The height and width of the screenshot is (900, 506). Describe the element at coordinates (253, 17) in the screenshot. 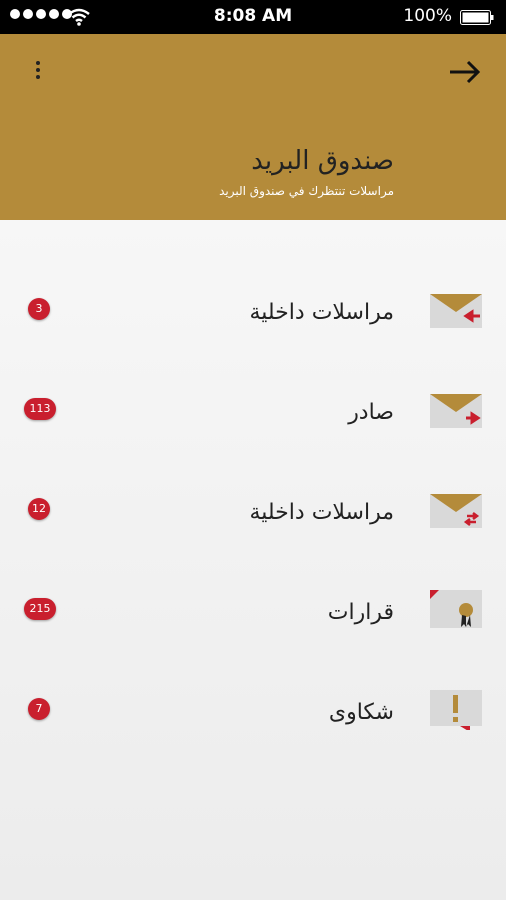

I see `status-bar: 8:08 AM 100%` at that location.